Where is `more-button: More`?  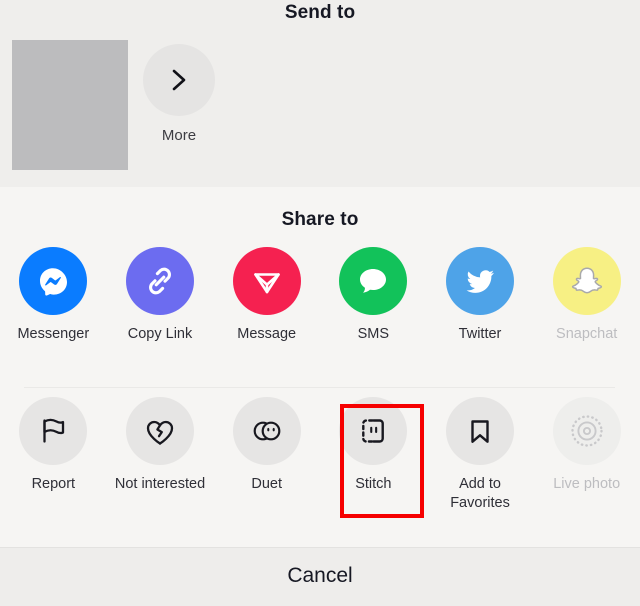
more-button: More is located at coordinates (179, 94).